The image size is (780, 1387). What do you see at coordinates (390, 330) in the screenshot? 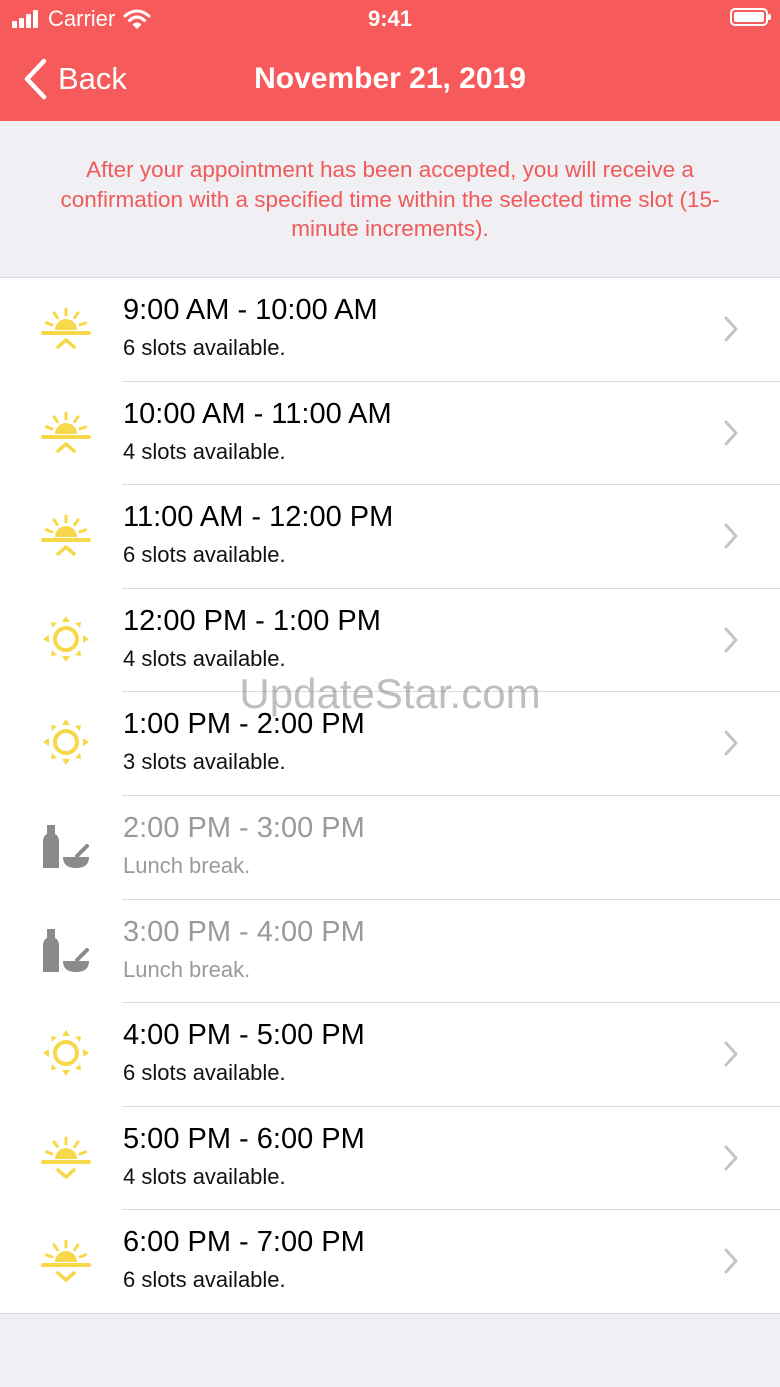
I see `time-slot-row: 9:00 AM - 10:00 AM 6 slots available.` at bounding box center [390, 330].